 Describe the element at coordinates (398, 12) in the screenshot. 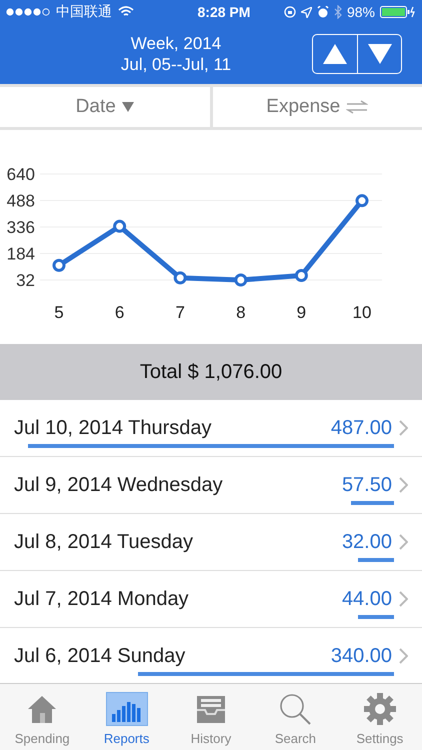

I see `battery-icon` at that location.